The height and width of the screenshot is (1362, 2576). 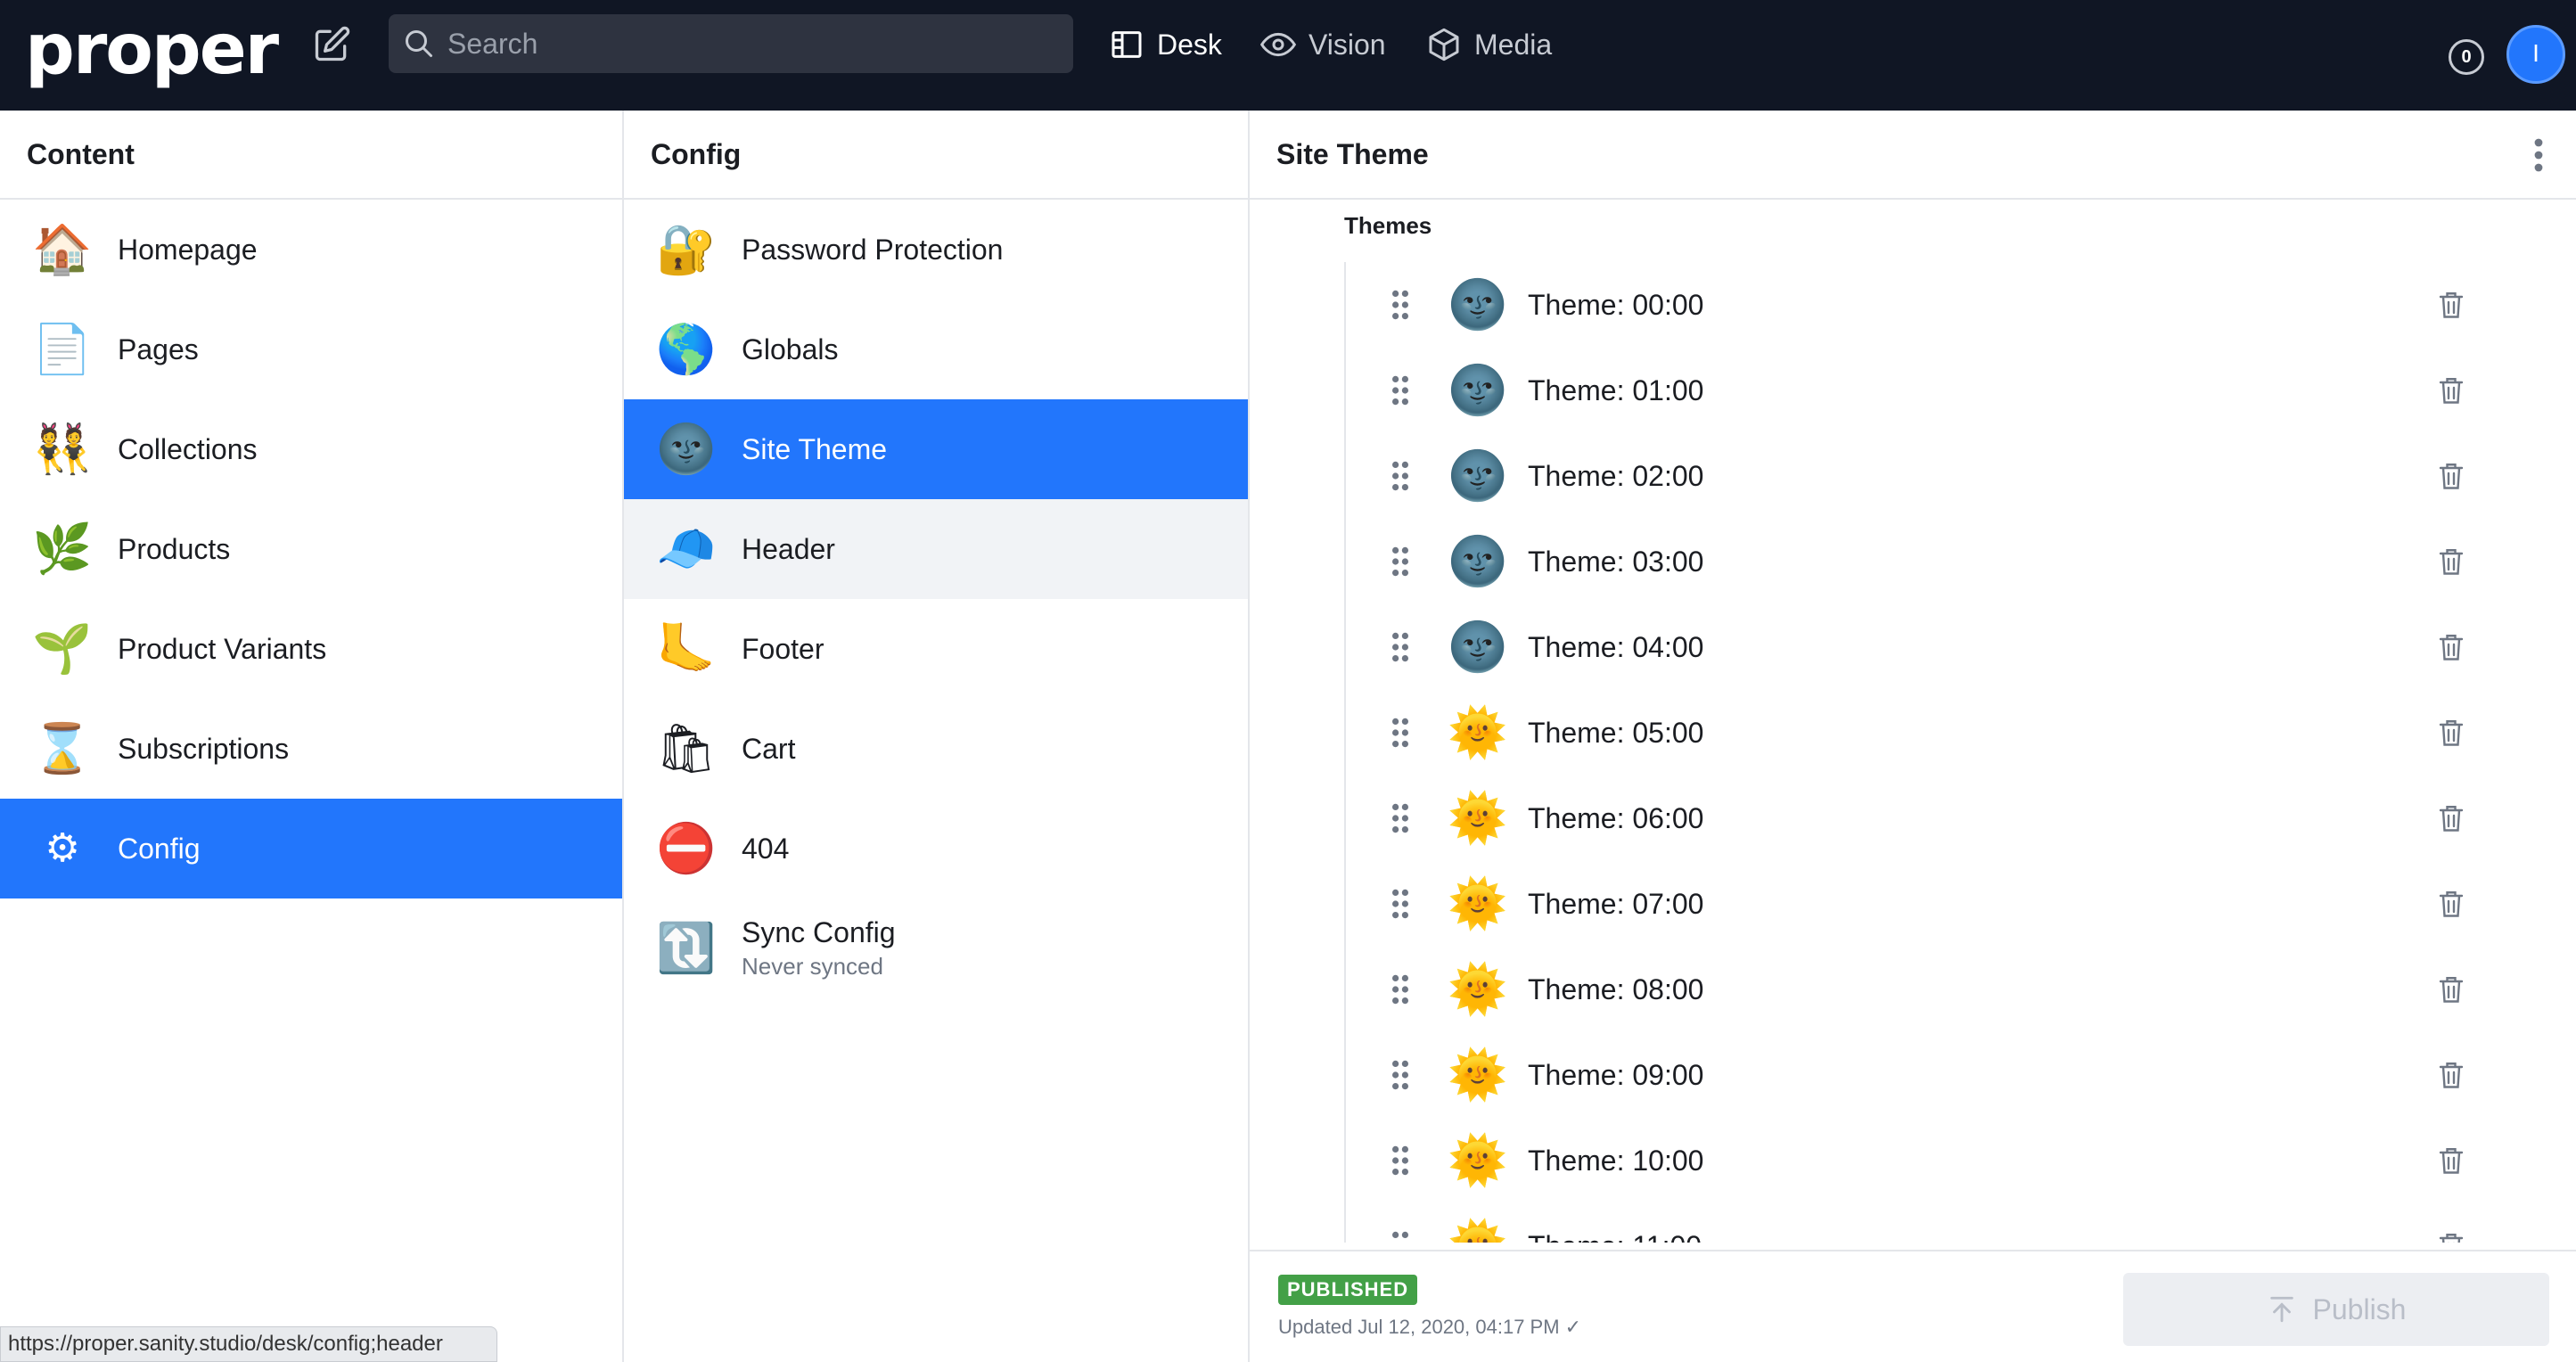 I want to click on seedling-icon: 🌱, so click(x=62, y=649).